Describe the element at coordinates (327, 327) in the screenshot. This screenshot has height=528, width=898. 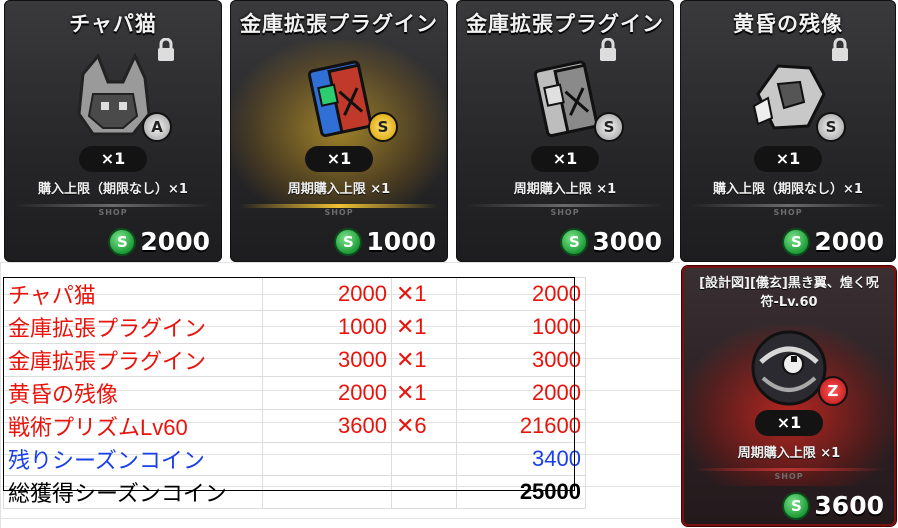
I see `price-cell: 1000` at that location.